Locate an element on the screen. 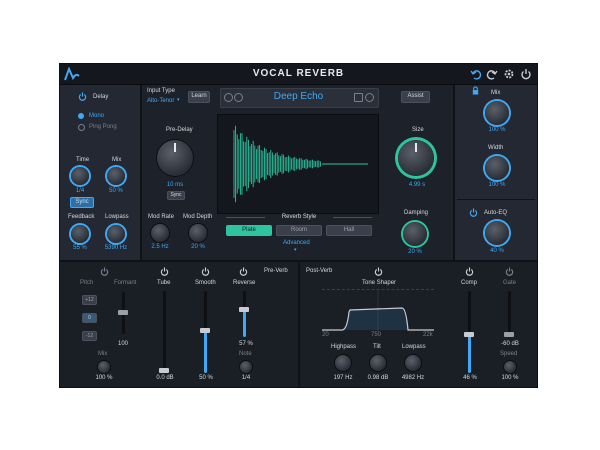  modrate-label: Mod Rate is located at coordinates (161, 217).